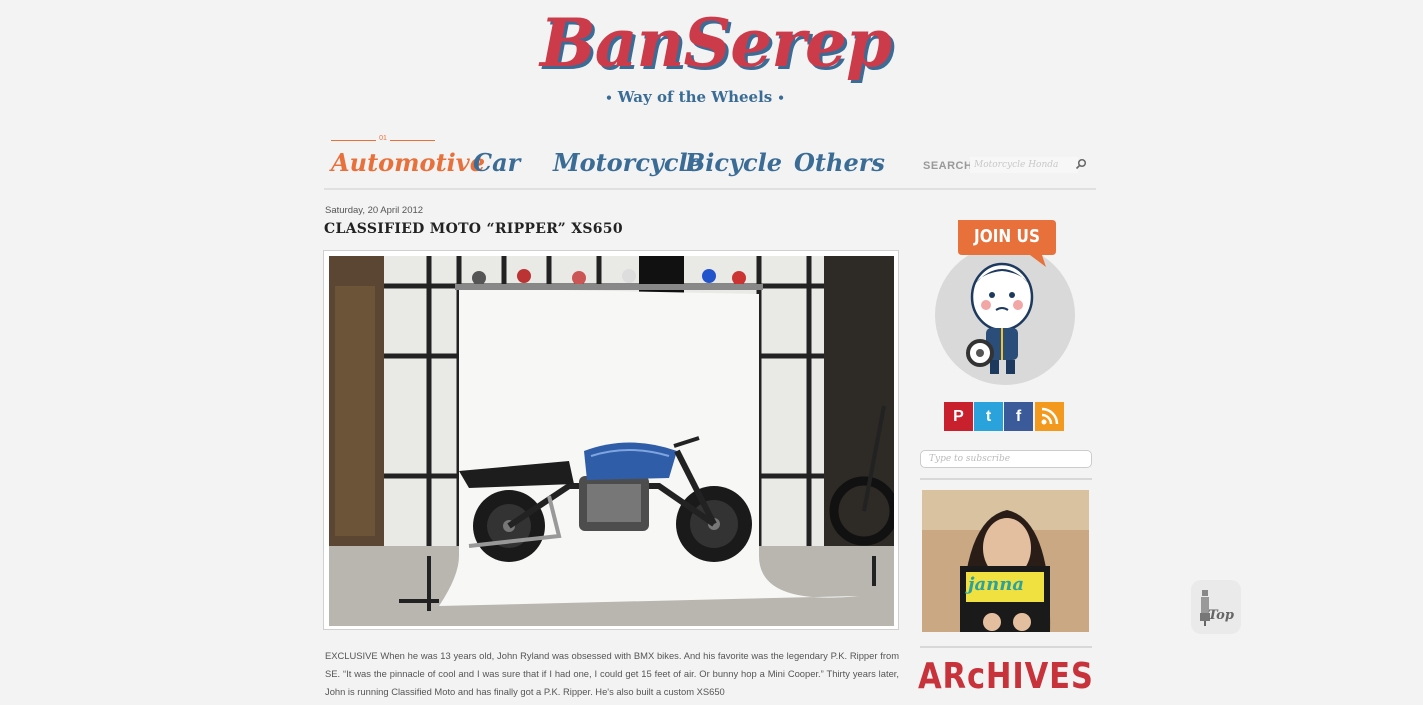  What do you see at coordinates (996, 584) in the screenshot?
I see `ad-logo-text: janna` at bounding box center [996, 584].